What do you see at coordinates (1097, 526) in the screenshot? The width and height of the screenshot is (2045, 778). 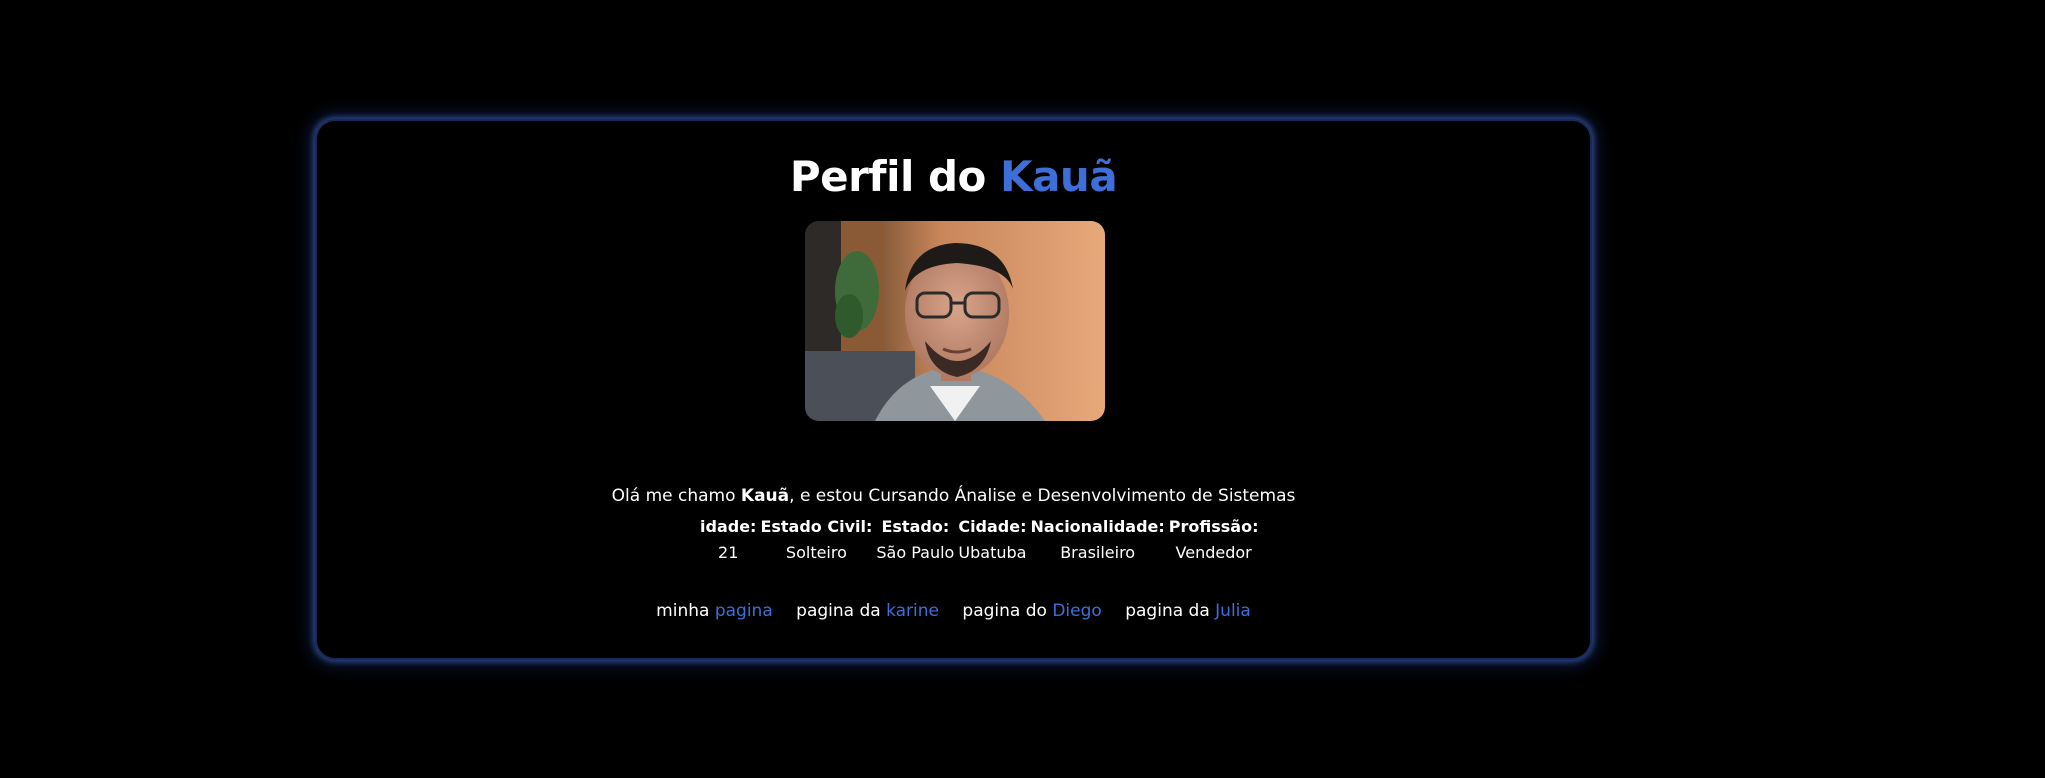 I see `header-nacionalidade: Nacionalidade:` at bounding box center [1097, 526].